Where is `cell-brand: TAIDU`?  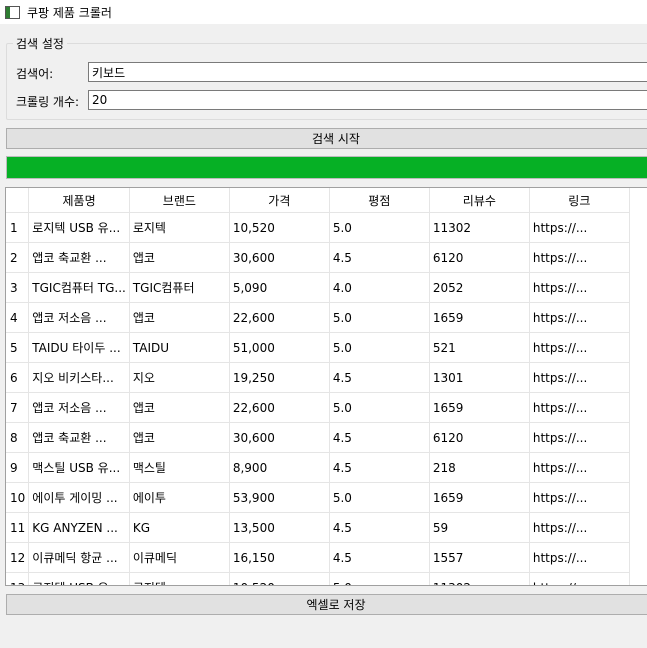 cell-brand: TAIDU is located at coordinates (179, 347).